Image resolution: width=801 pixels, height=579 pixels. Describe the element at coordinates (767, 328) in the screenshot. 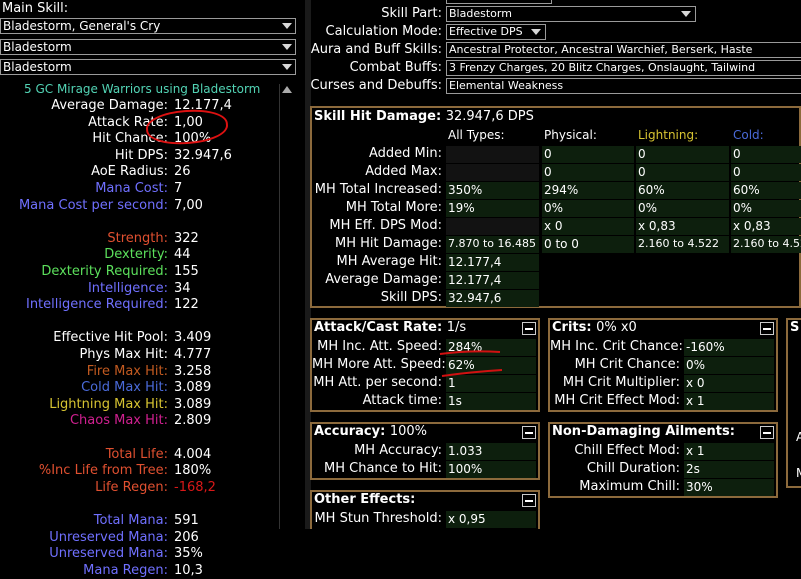

I see `collapse-crits-button` at that location.